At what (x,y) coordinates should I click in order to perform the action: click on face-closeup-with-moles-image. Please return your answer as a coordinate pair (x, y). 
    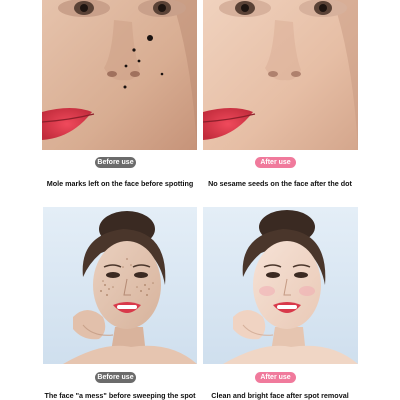
    Looking at the image, I should click on (119, 75).